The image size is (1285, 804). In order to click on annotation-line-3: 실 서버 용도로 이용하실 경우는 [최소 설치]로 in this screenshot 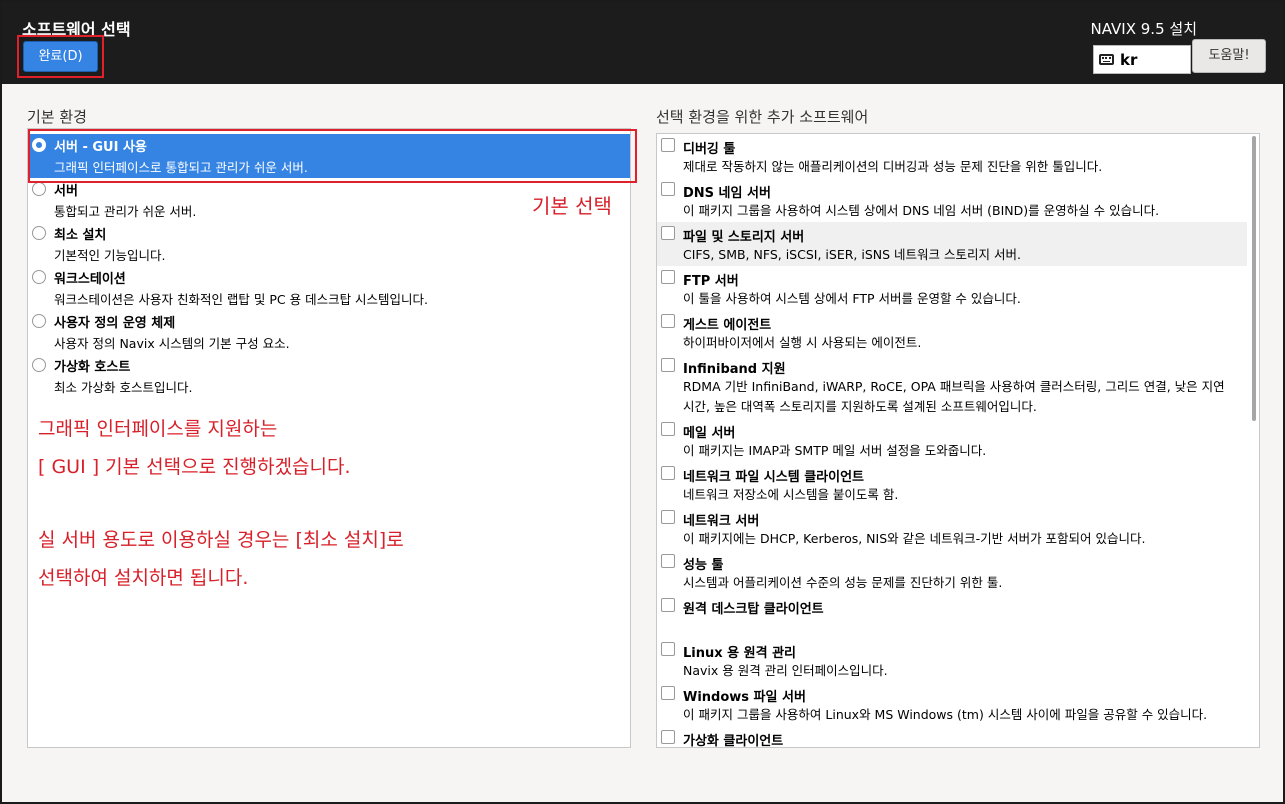, I will do `click(221, 540)`.